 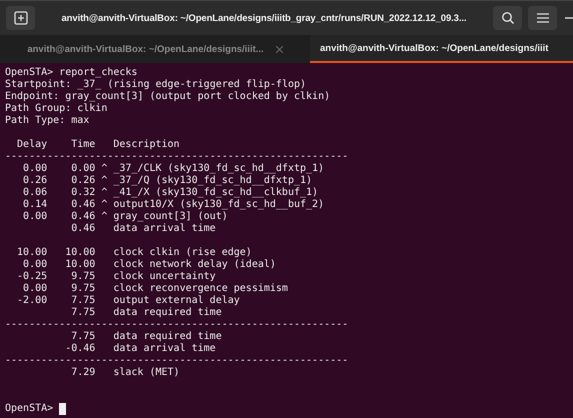 I want to click on search-button, so click(x=507, y=18).